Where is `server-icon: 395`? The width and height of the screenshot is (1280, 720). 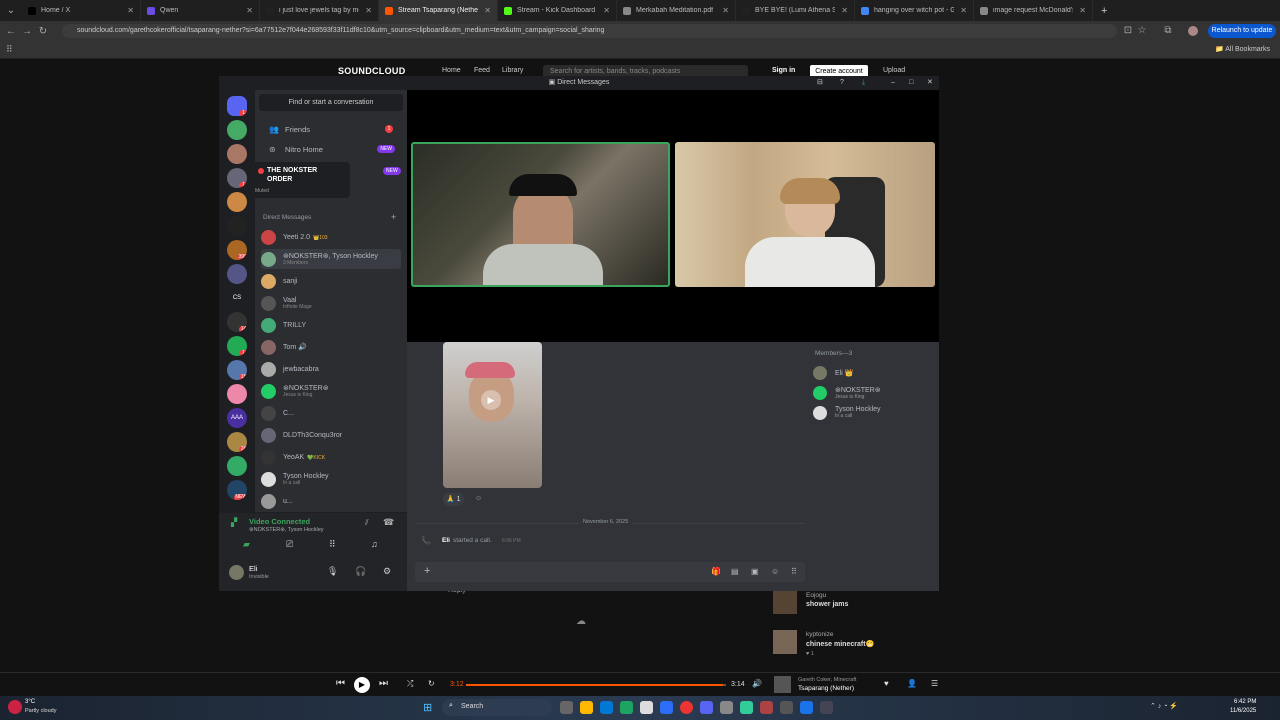 server-icon: 395 is located at coordinates (237, 250).